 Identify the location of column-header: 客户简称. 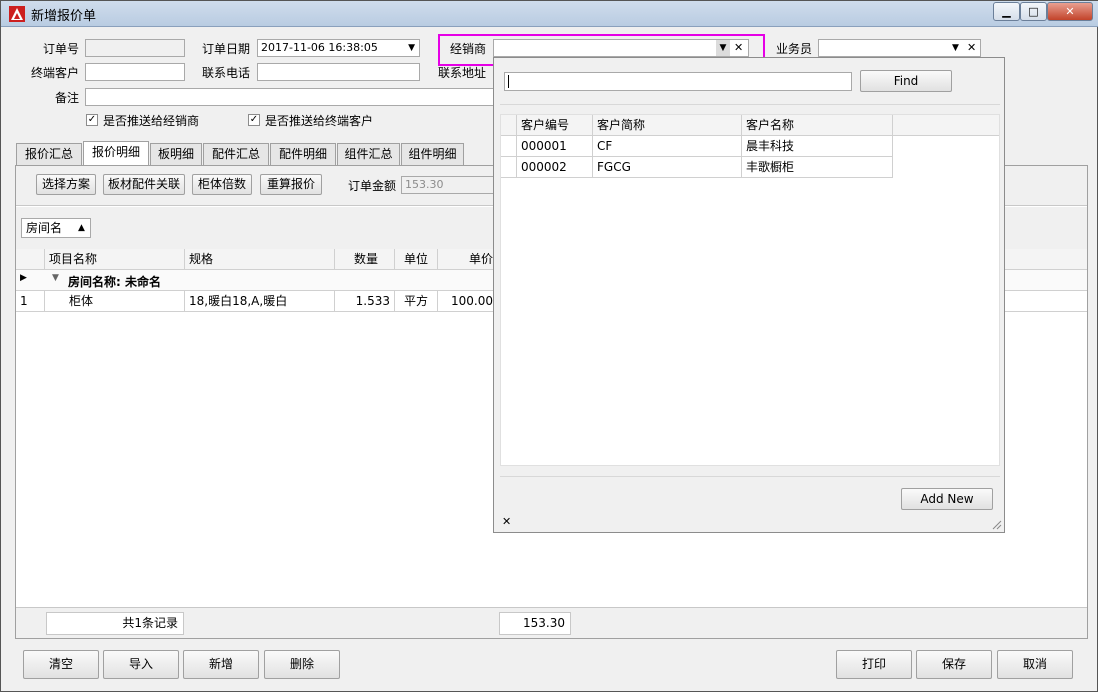
(667, 125).